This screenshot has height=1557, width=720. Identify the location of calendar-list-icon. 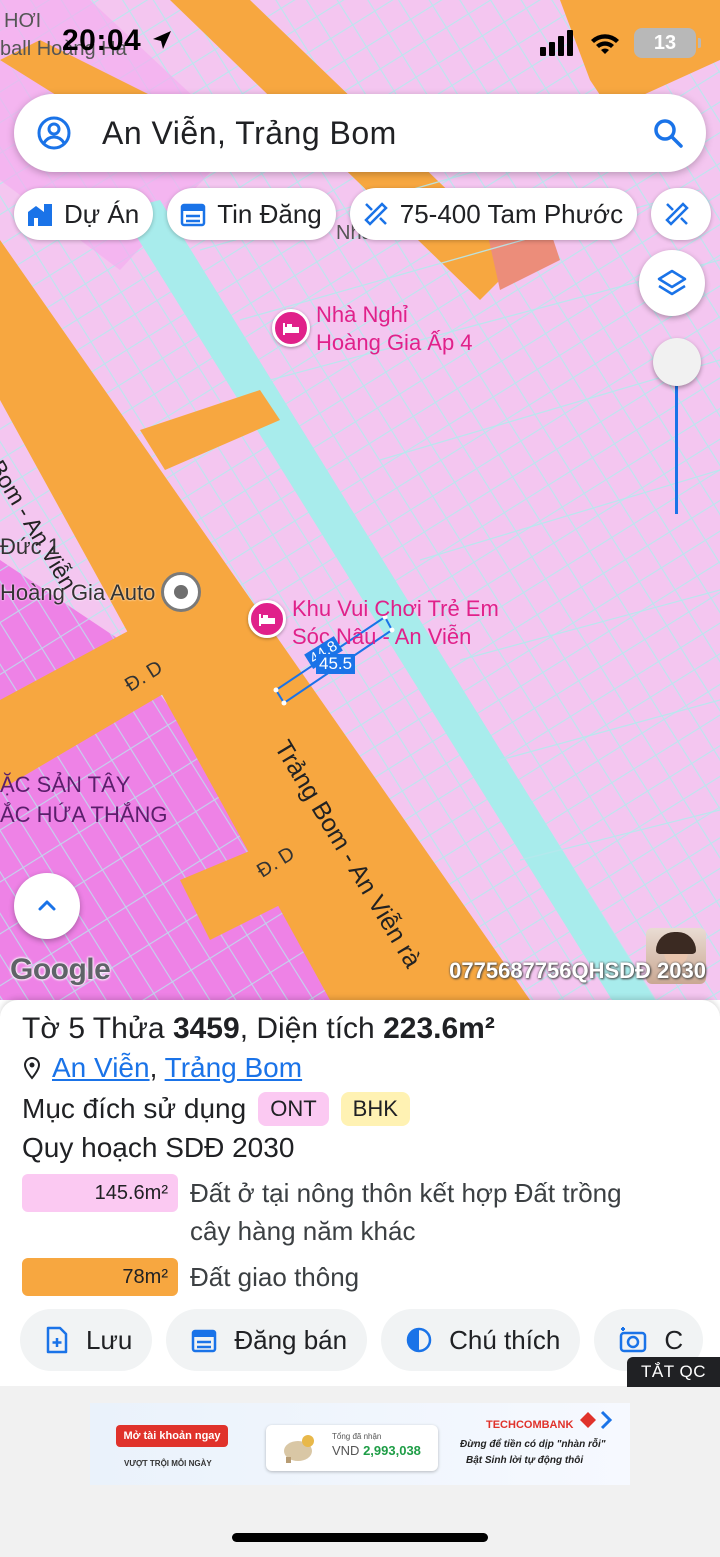
(204, 1341).